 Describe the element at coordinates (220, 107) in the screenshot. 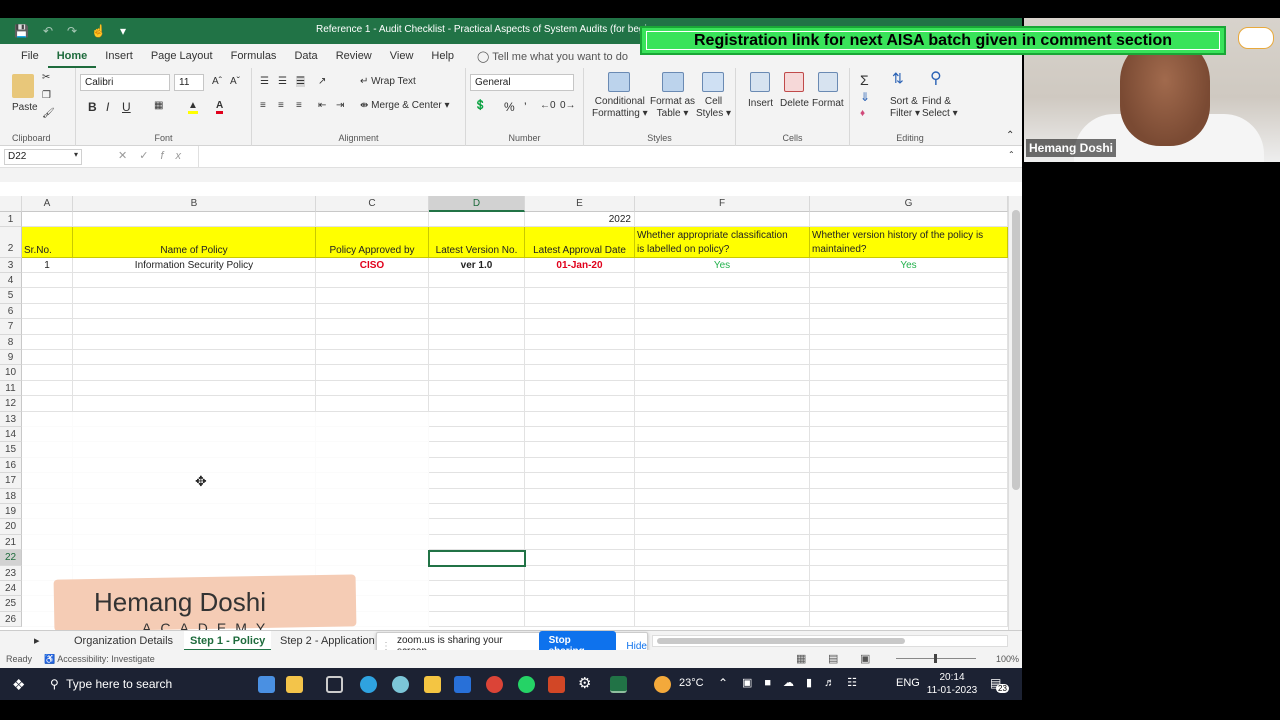

I see `font-color-icon: A` at that location.